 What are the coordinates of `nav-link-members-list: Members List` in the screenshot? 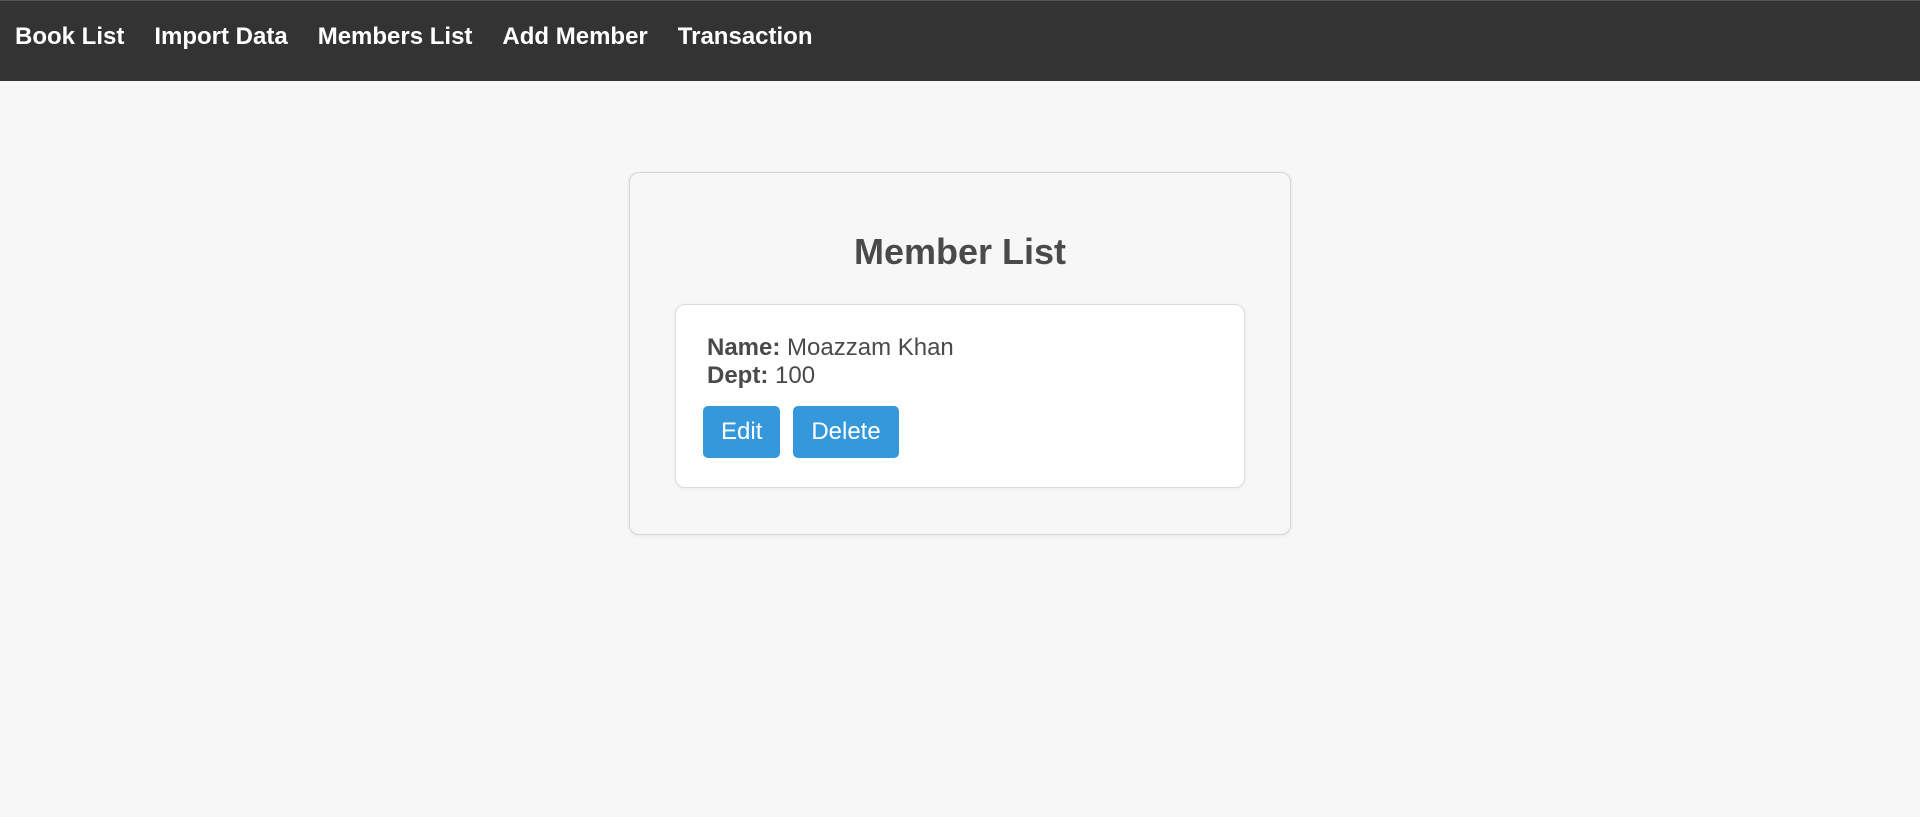 It's located at (395, 37).